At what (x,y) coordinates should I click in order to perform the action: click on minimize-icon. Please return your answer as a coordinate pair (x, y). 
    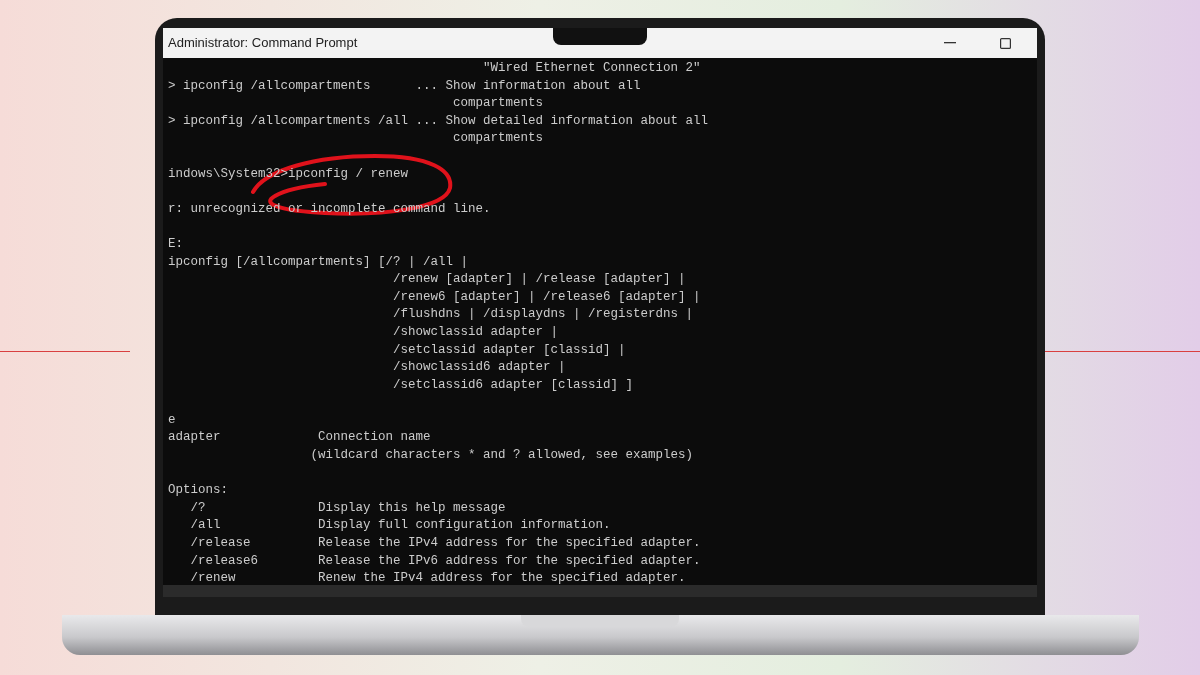
    Looking at the image, I should click on (950, 43).